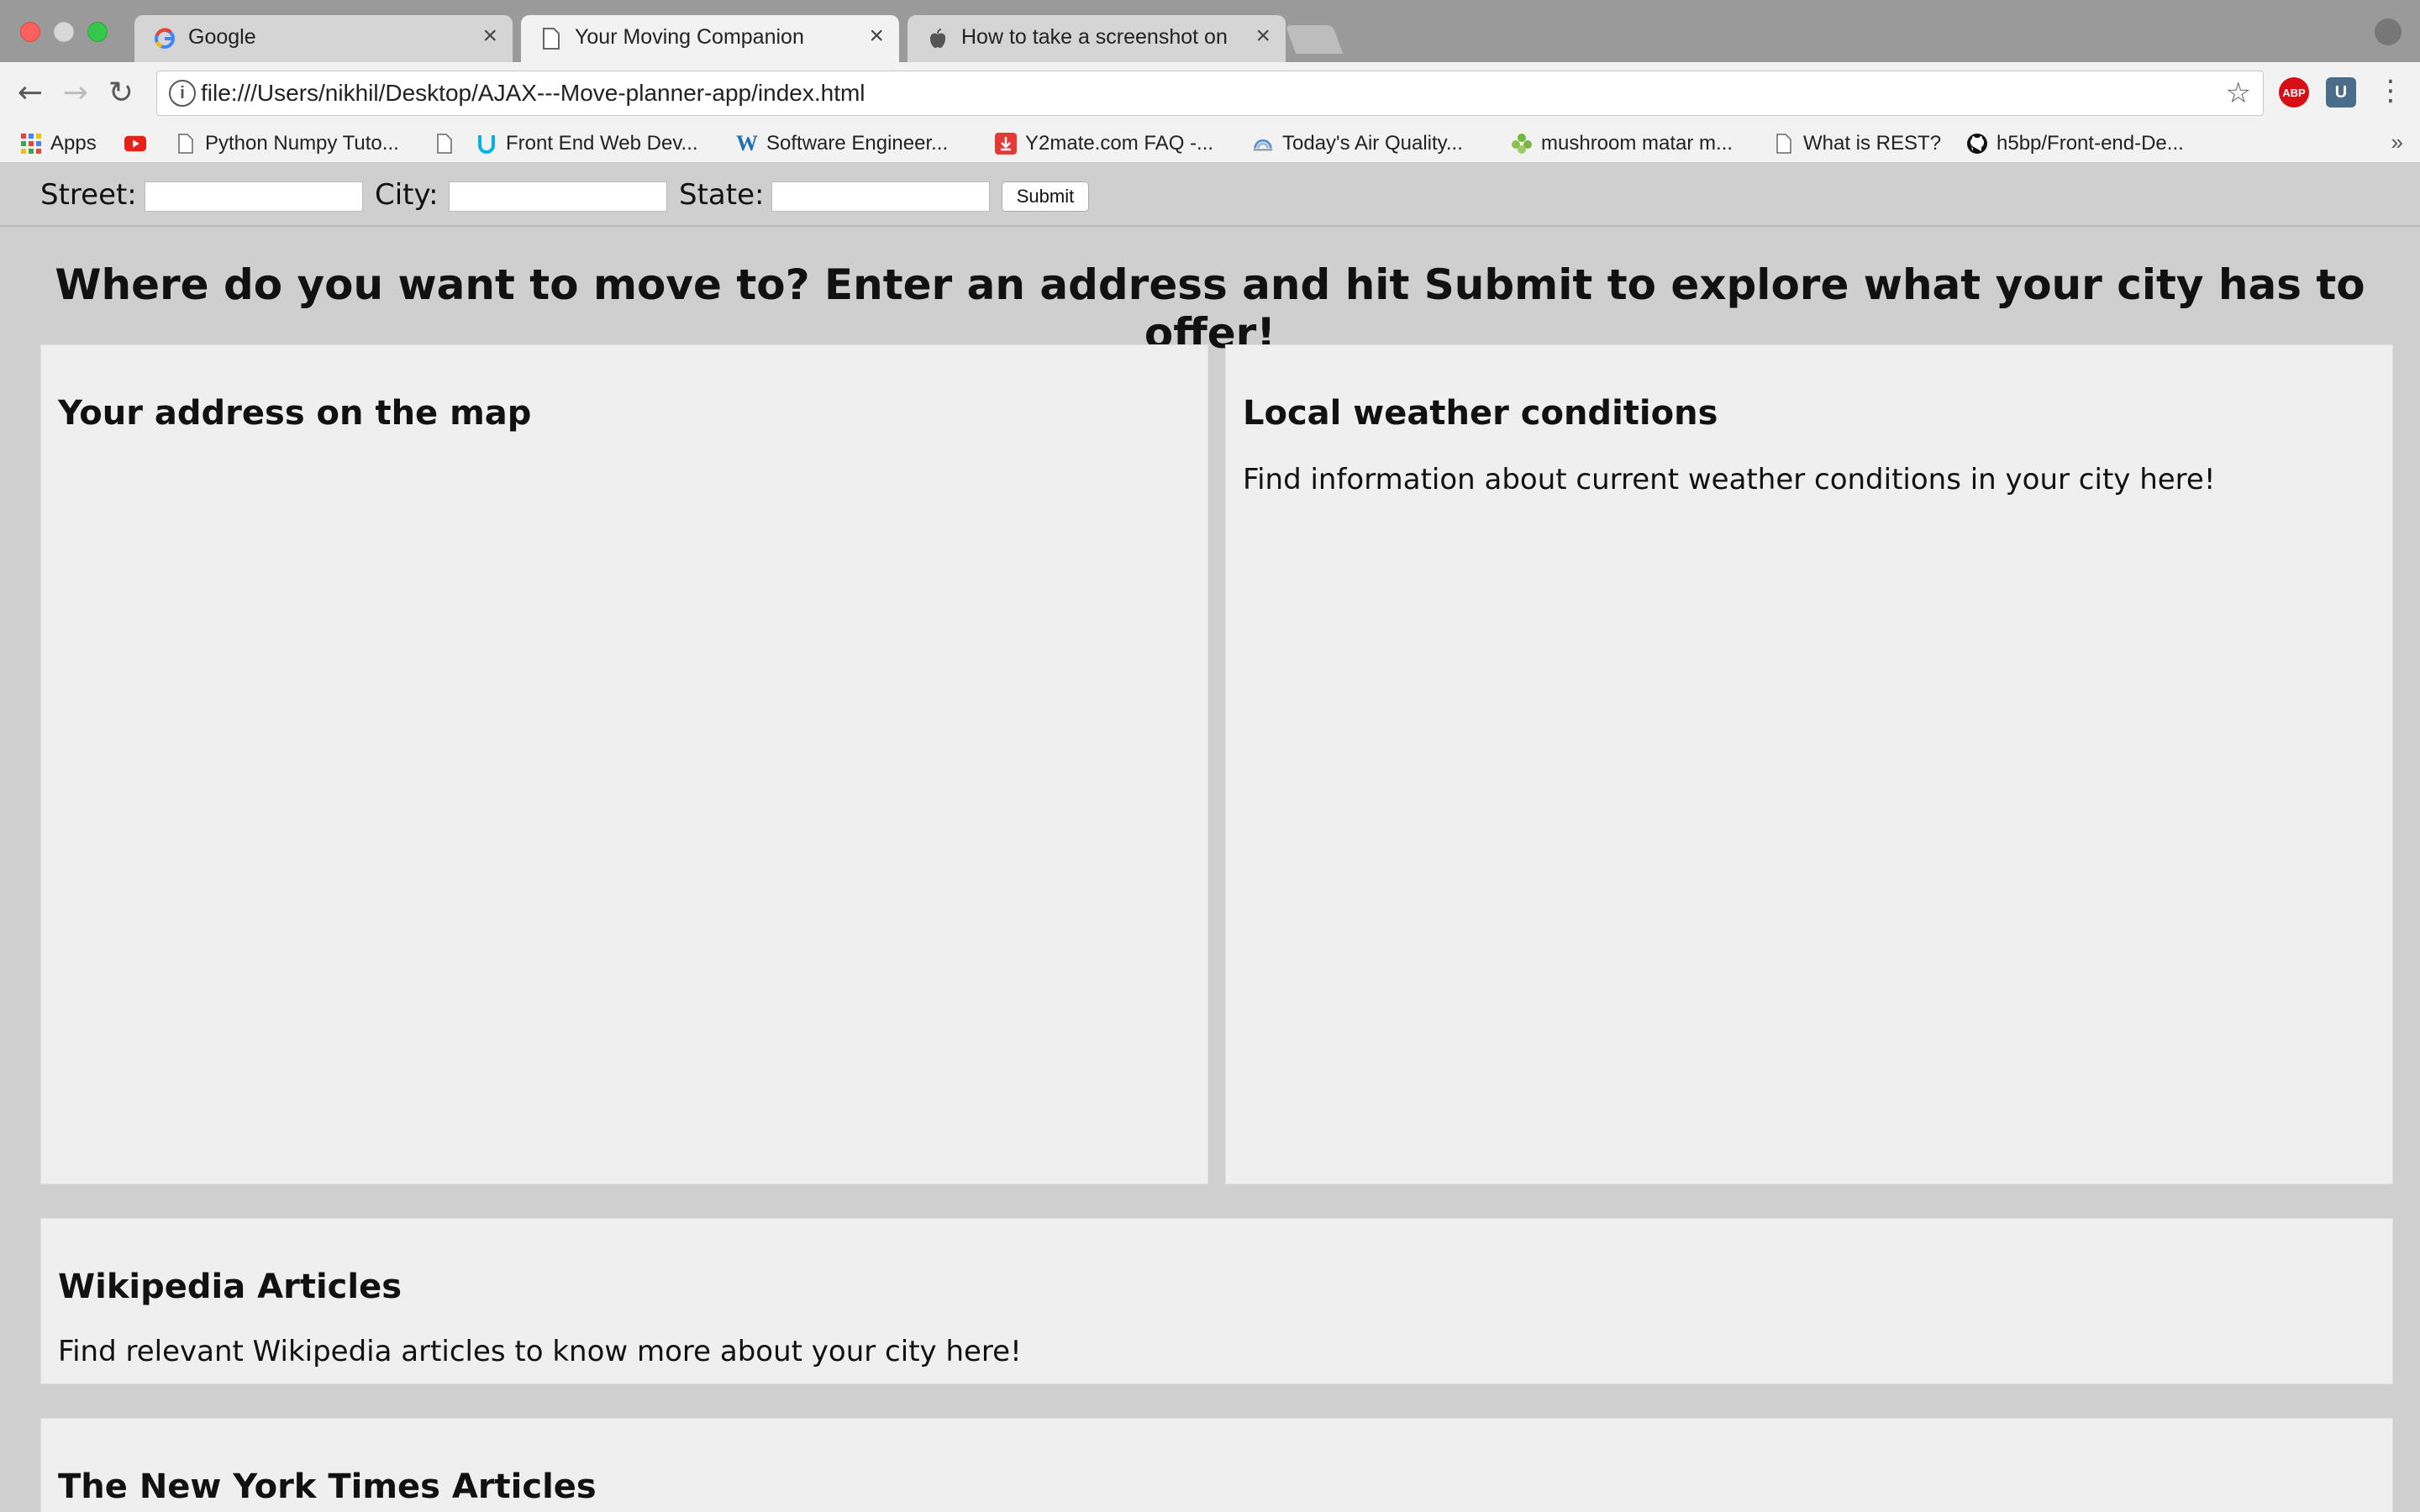  Describe the element at coordinates (182, 93) in the screenshot. I see `info-icon: i` at that location.